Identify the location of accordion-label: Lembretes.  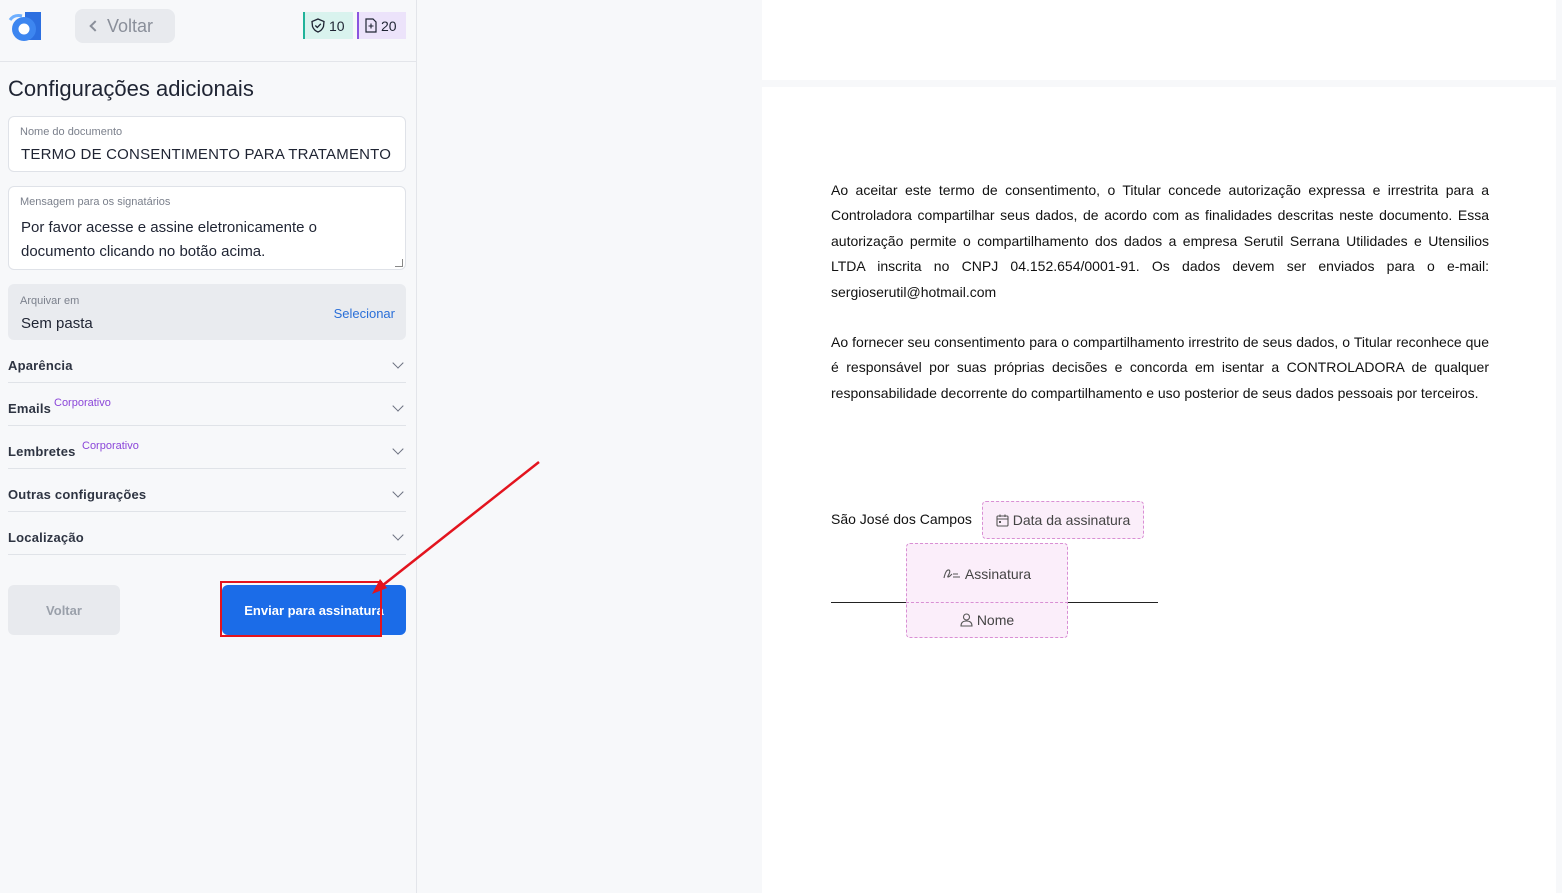
(42, 451).